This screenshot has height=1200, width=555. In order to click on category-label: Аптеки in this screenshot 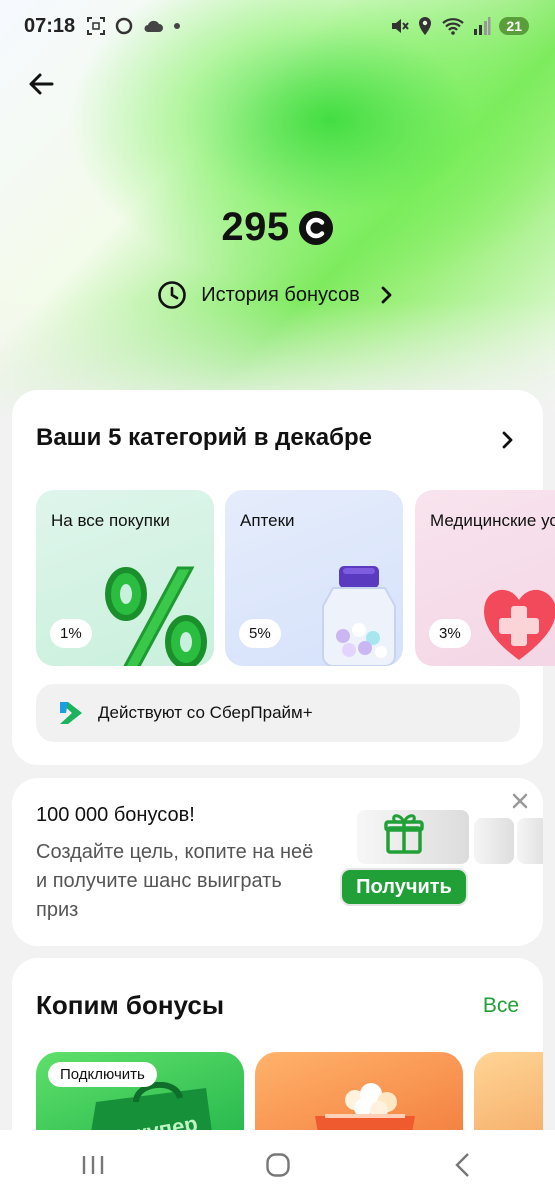, I will do `click(267, 520)`.